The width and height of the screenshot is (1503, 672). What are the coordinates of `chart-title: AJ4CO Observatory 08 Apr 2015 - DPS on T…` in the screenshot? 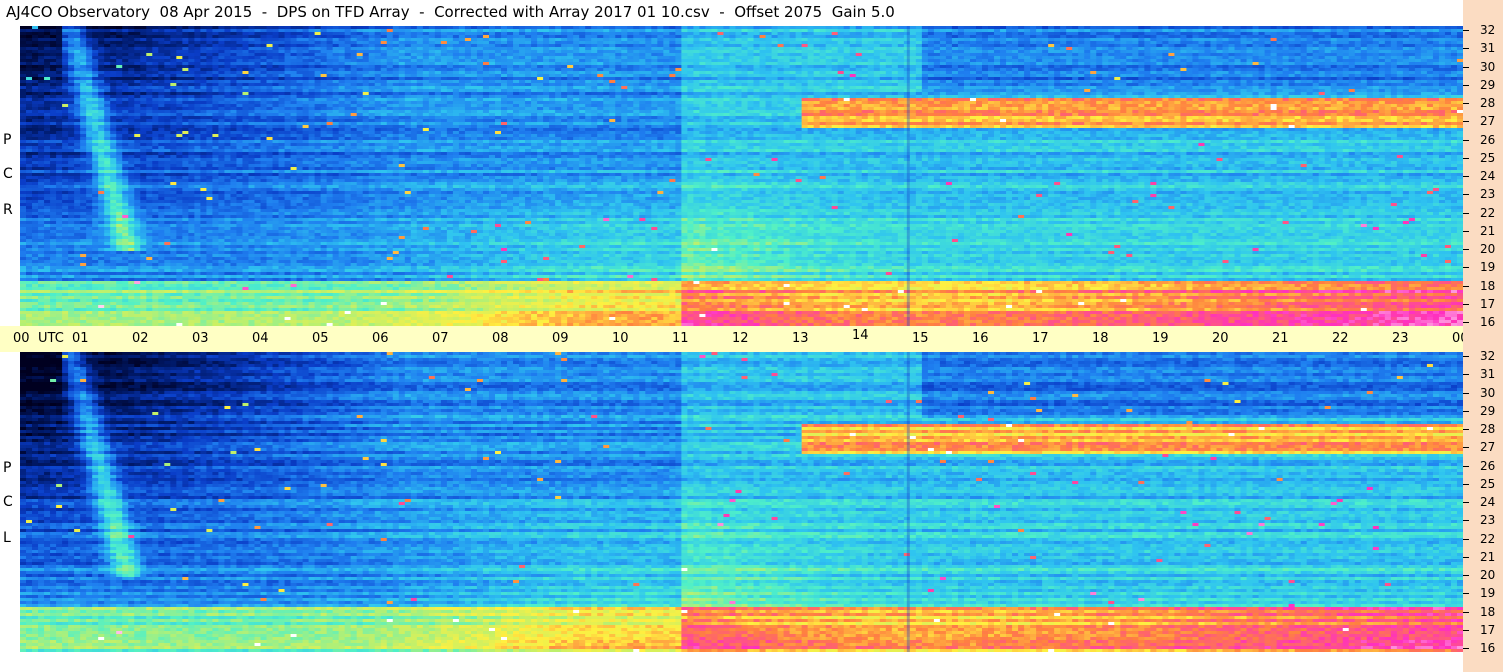 It's located at (450, 12).